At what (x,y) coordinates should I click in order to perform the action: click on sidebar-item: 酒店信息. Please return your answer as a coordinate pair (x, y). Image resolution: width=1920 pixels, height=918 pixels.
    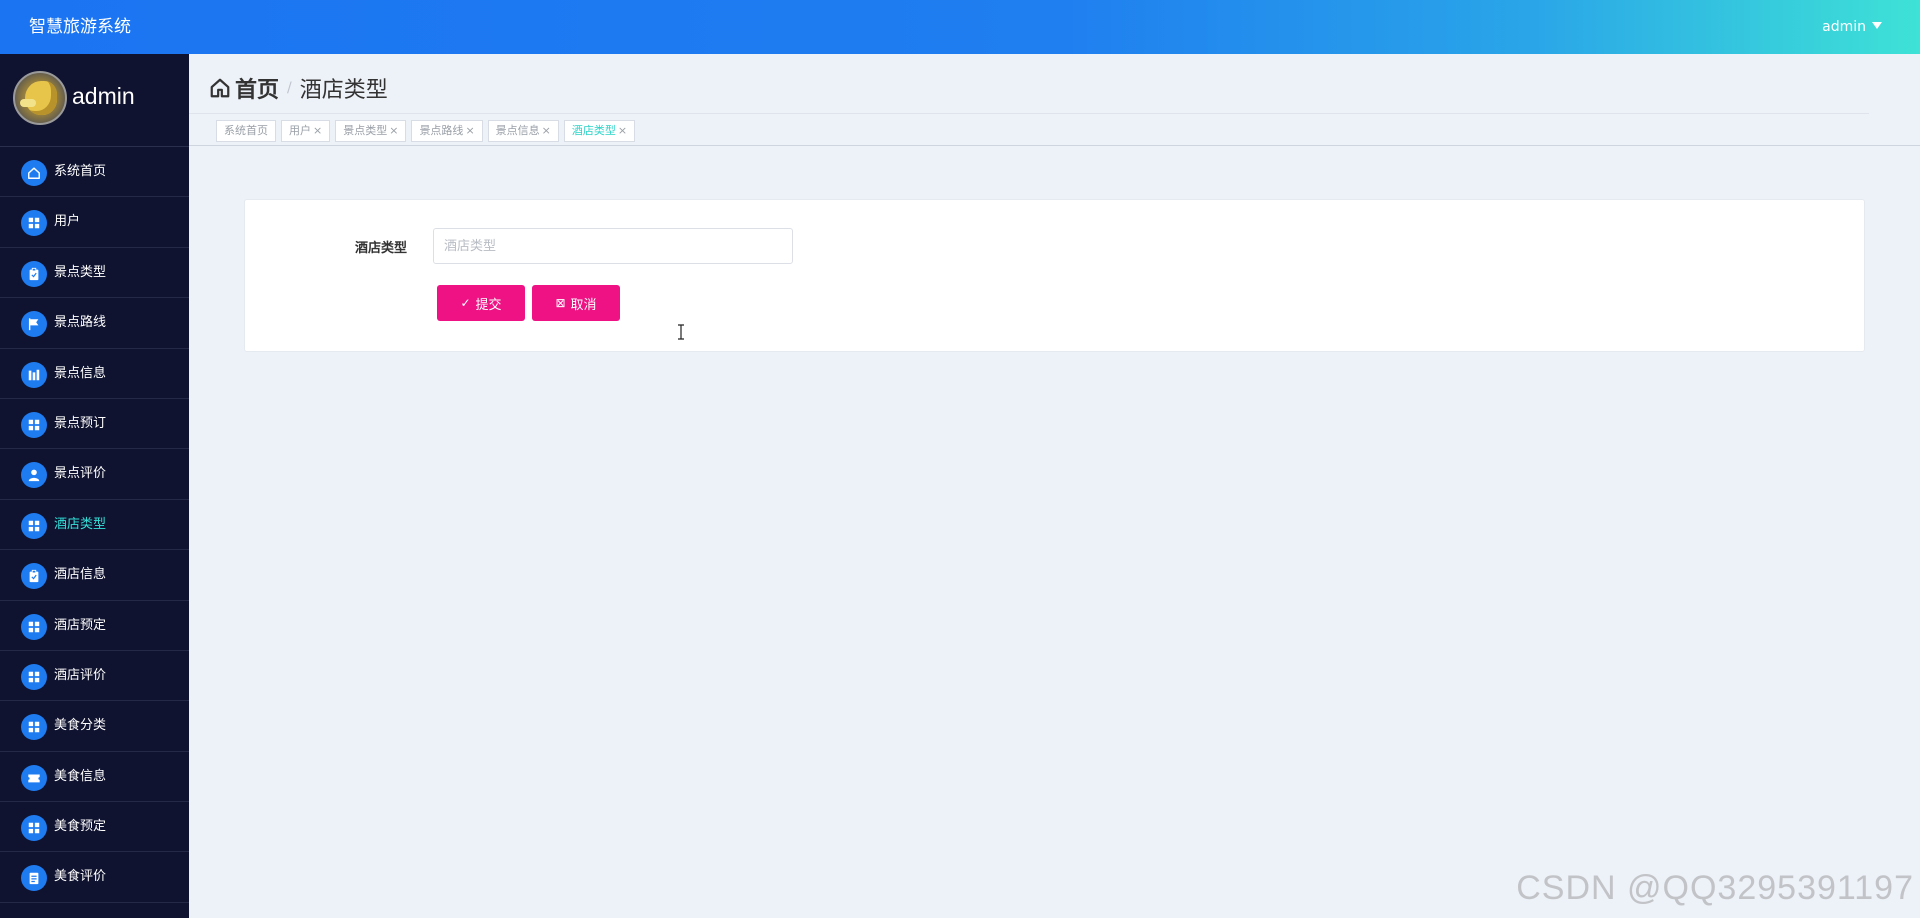
    Looking at the image, I should click on (94, 575).